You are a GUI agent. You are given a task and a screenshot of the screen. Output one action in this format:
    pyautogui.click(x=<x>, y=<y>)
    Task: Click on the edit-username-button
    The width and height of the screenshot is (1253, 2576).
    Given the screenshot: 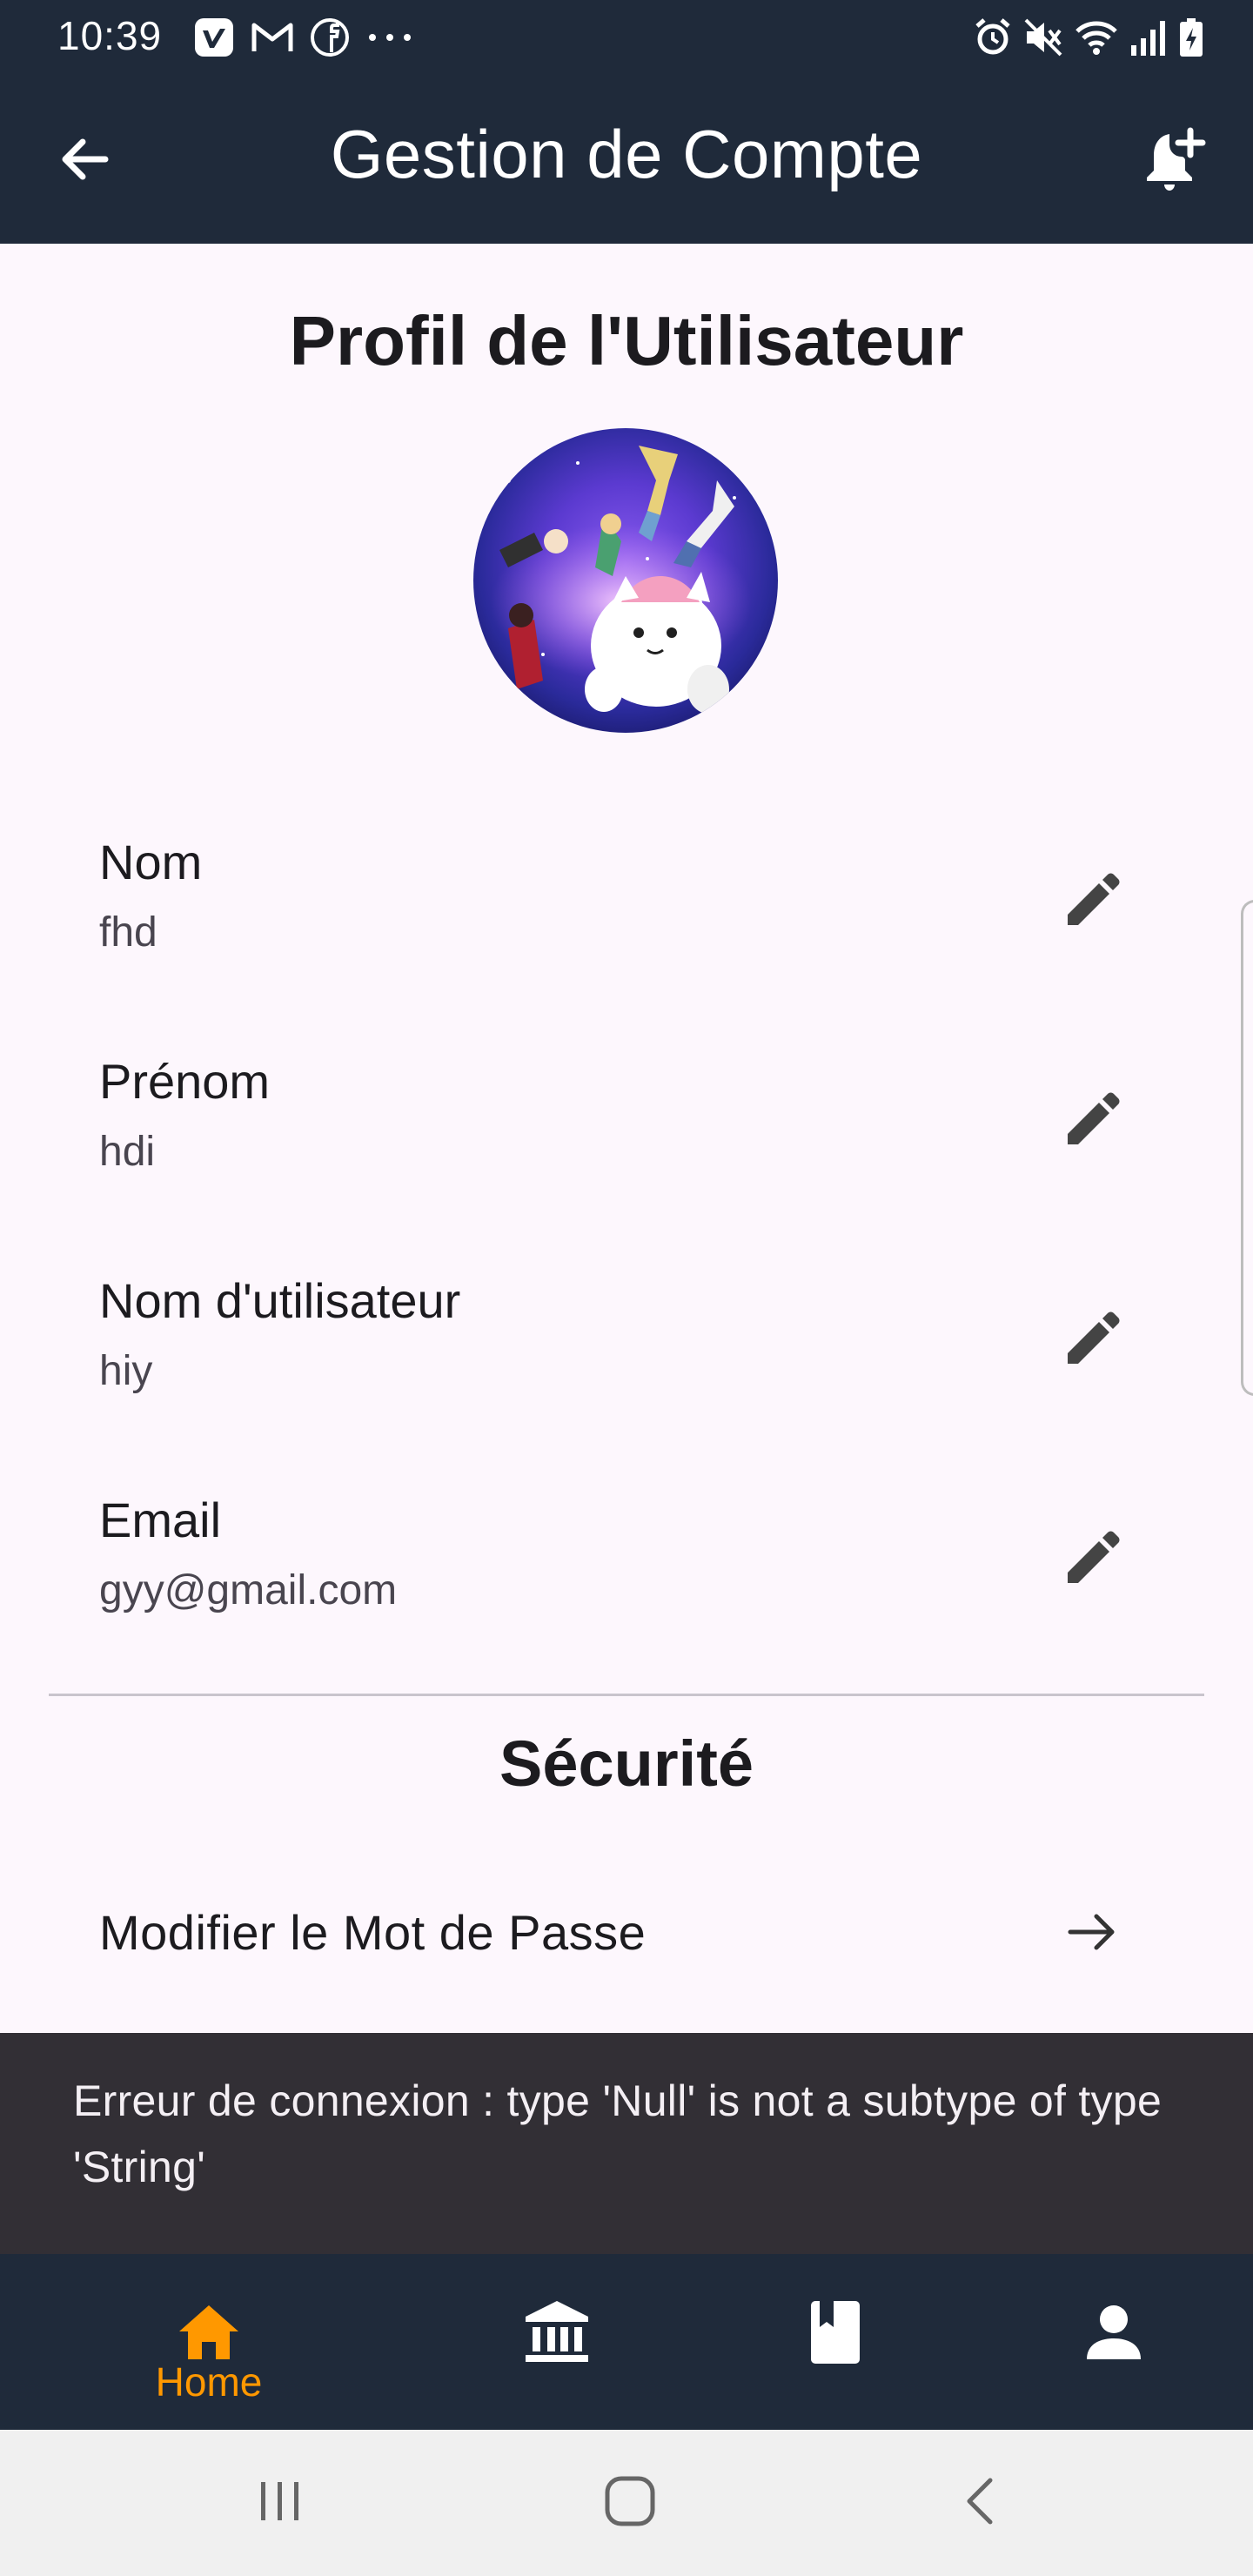 What is the action you would take?
    pyautogui.click(x=1092, y=1340)
    